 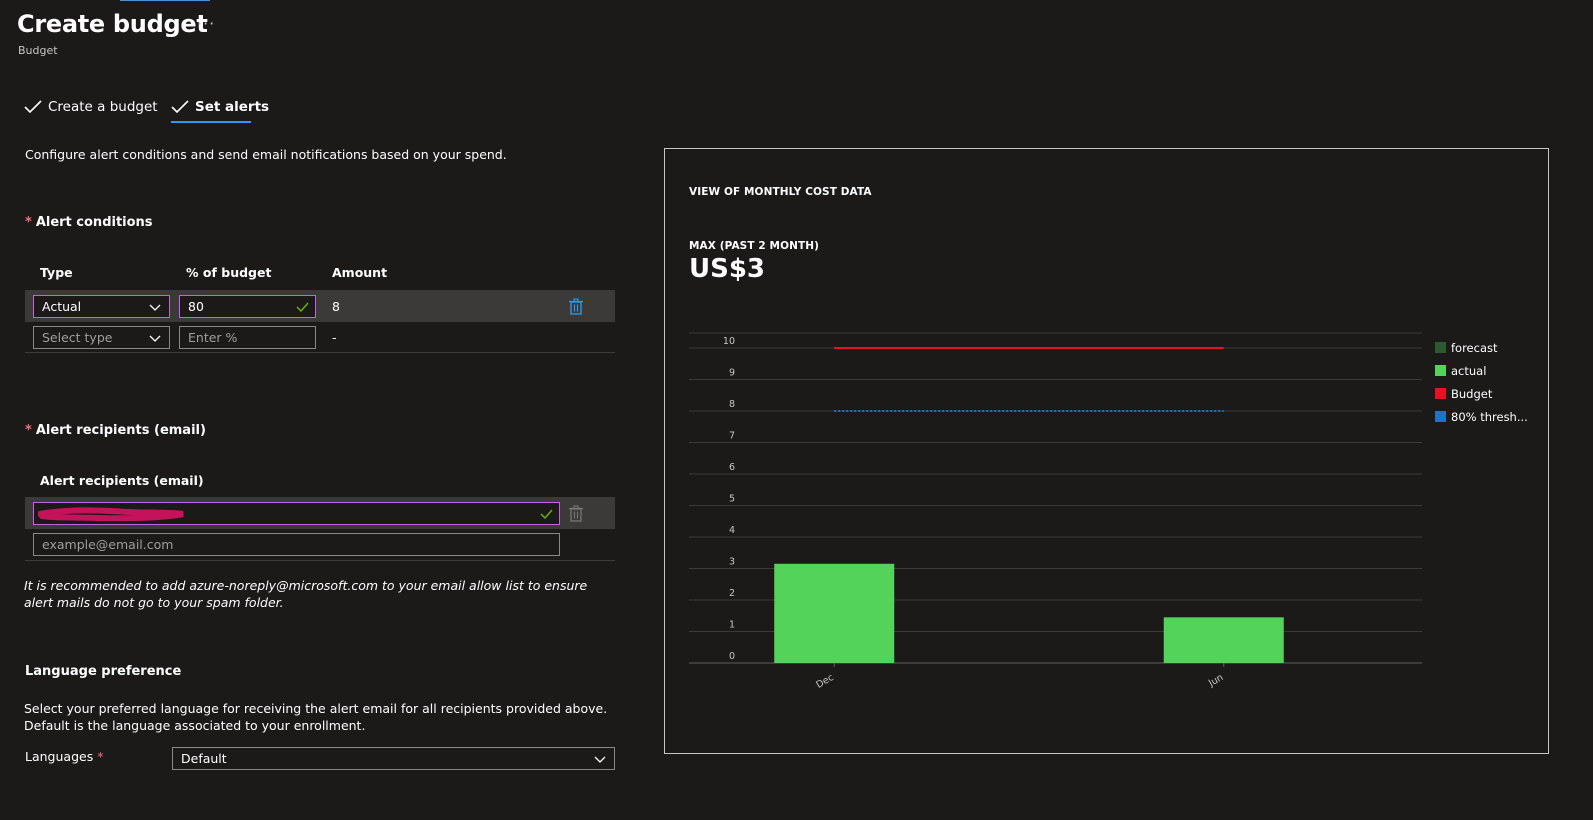 I want to click on legend-label: actual, so click(x=1469, y=370).